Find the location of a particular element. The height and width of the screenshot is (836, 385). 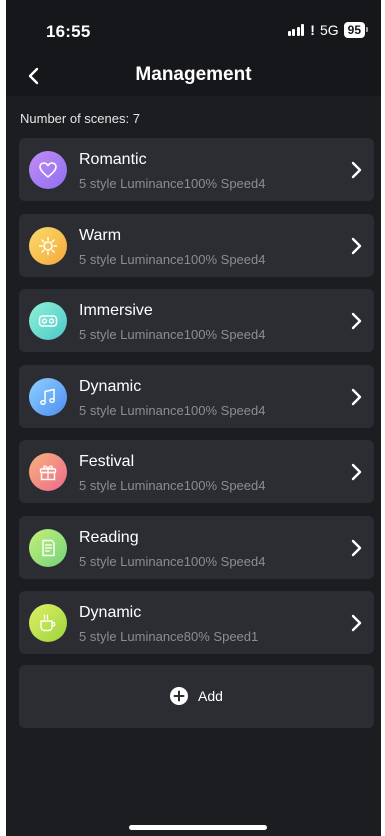

scene-name: Warm is located at coordinates (100, 235).